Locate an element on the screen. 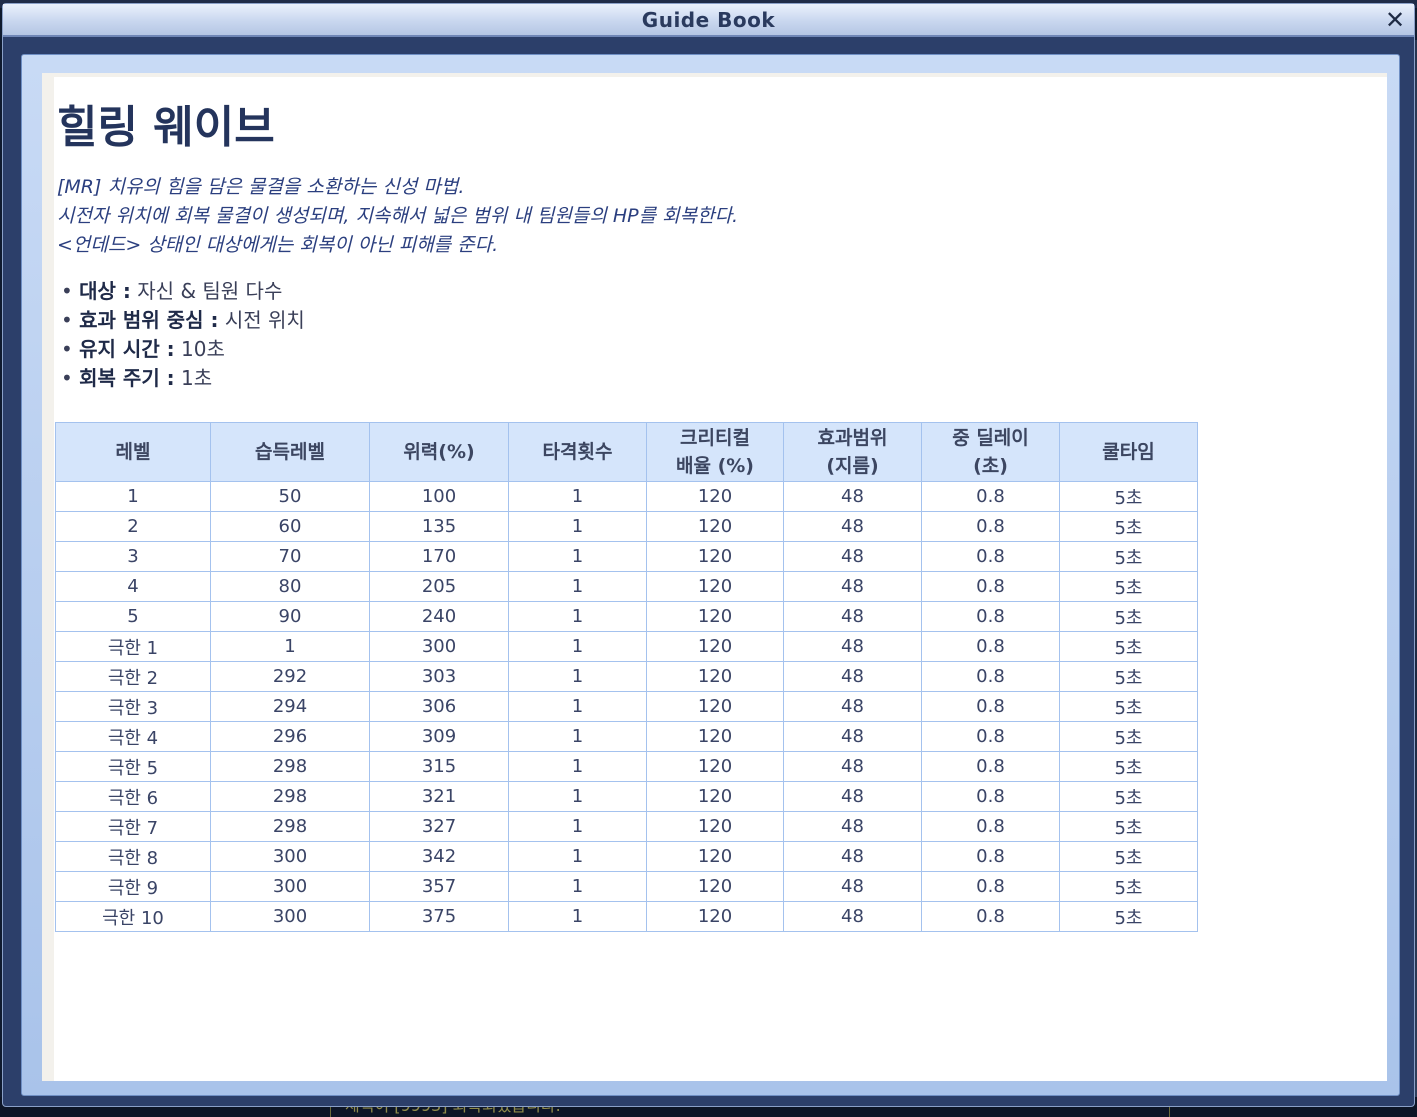 This screenshot has width=1417, height=1117. table-cell: 극한 3 is located at coordinates (133, 706).